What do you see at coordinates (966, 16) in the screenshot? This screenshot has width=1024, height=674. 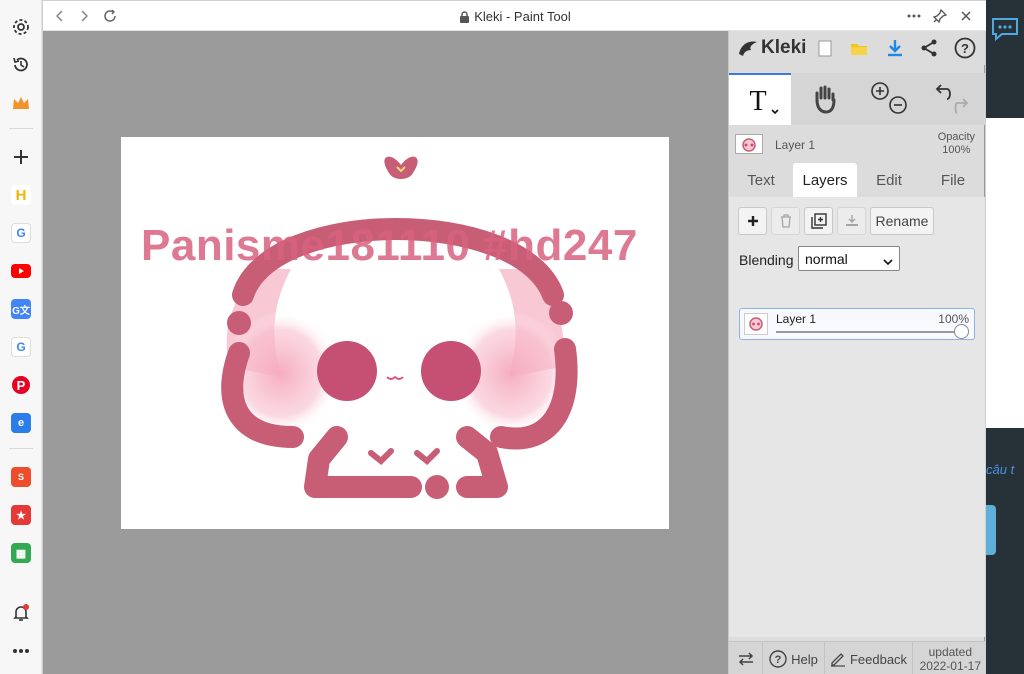 I see `close-icon` at bounding box center [966, 16].